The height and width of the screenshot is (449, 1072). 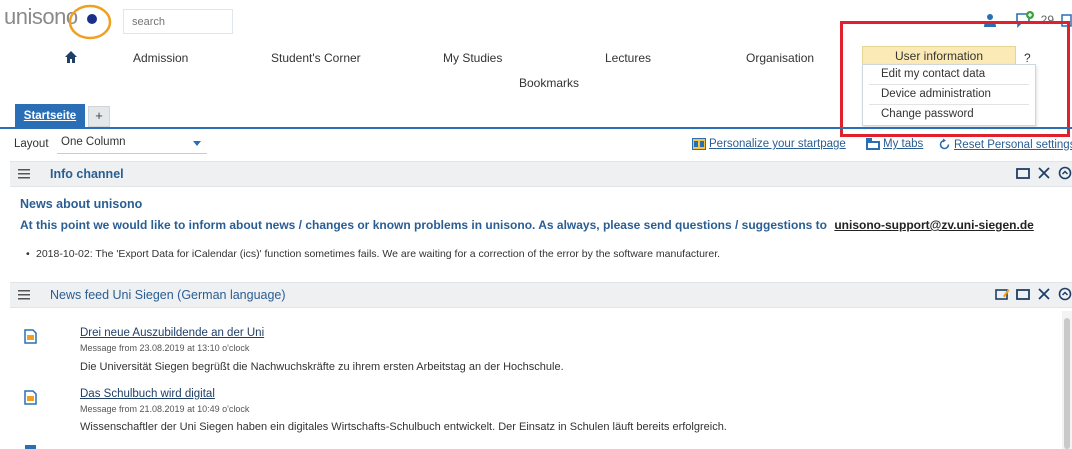 I want to click on reset-settings-link: Reset Personal settings, so click(x=1005, y=144).